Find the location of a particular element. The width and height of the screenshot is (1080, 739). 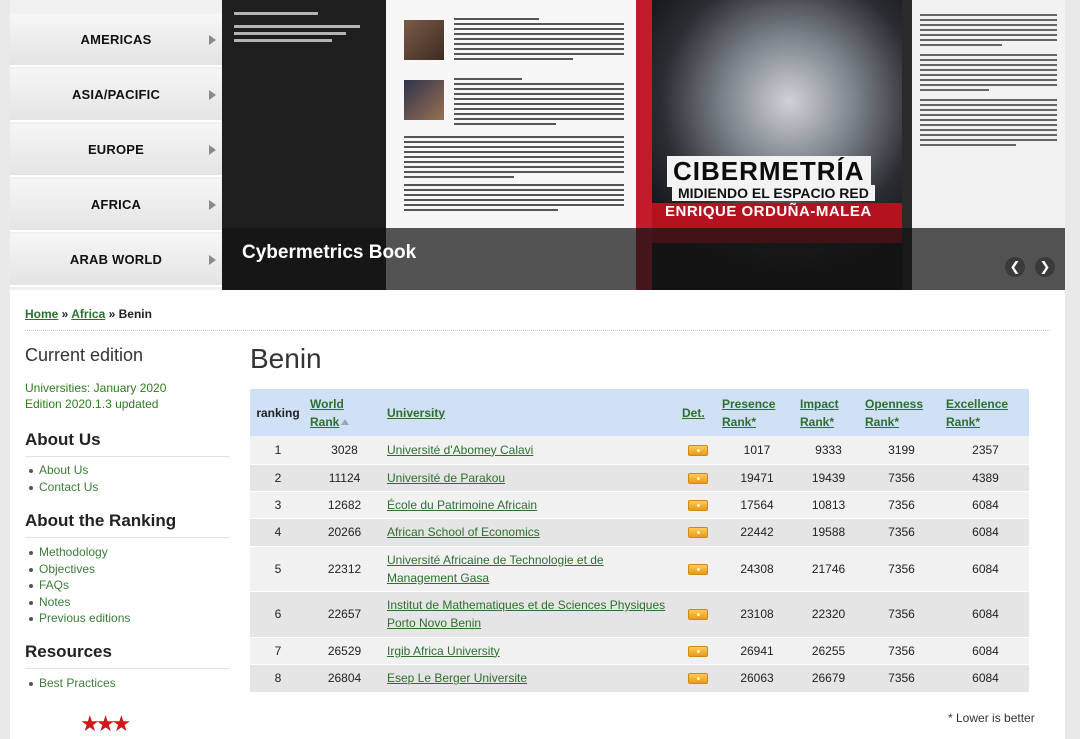

objectives-link: Objectives is located at coordinates (62, 569).